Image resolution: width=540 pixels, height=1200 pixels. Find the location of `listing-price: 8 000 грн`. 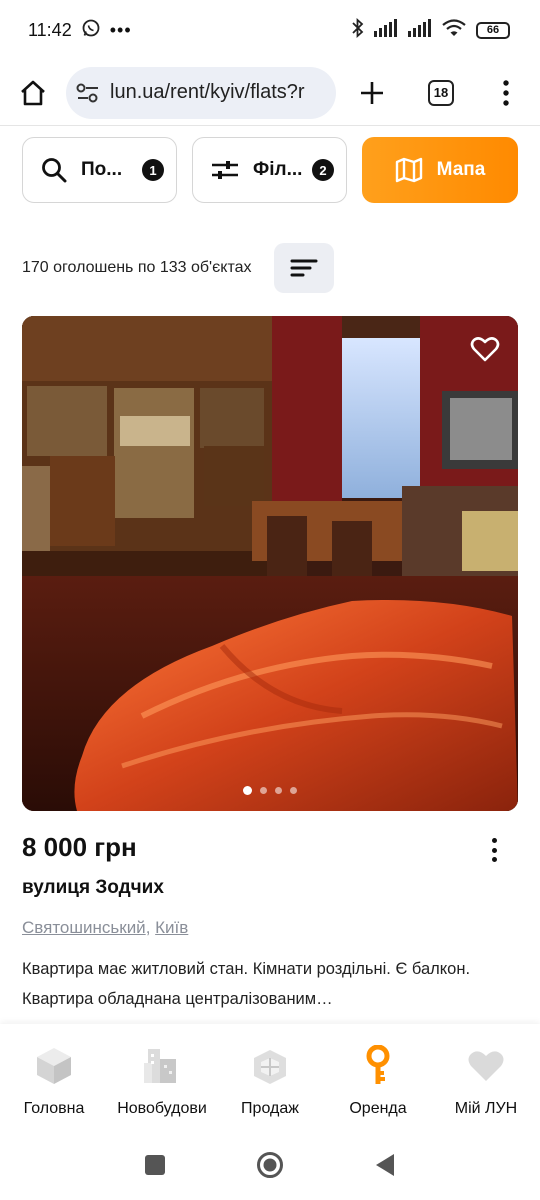

listing-price: 8 000 грн is located at coordinates (79, 847).